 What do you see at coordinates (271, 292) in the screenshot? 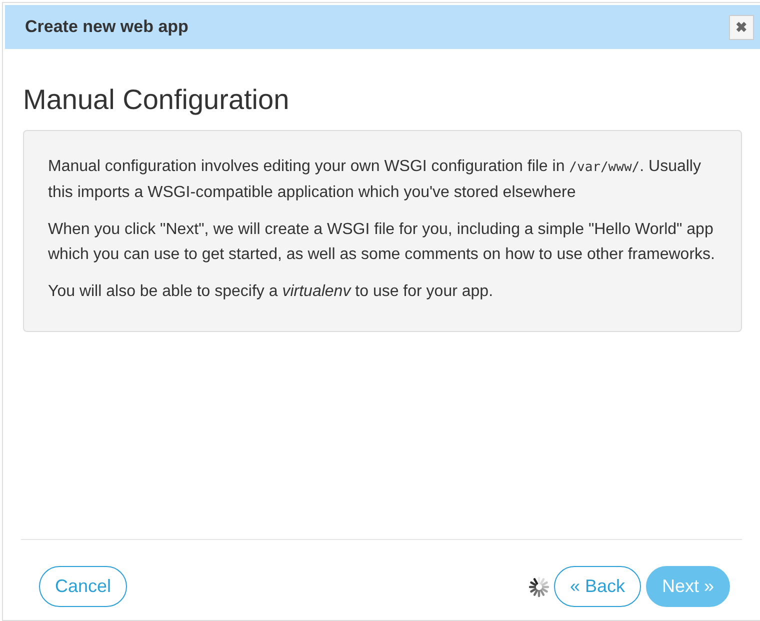
I see `info-paragraph: You will also be able to specify a virtualenv to use for your app.` at bounding box center [271, 292].